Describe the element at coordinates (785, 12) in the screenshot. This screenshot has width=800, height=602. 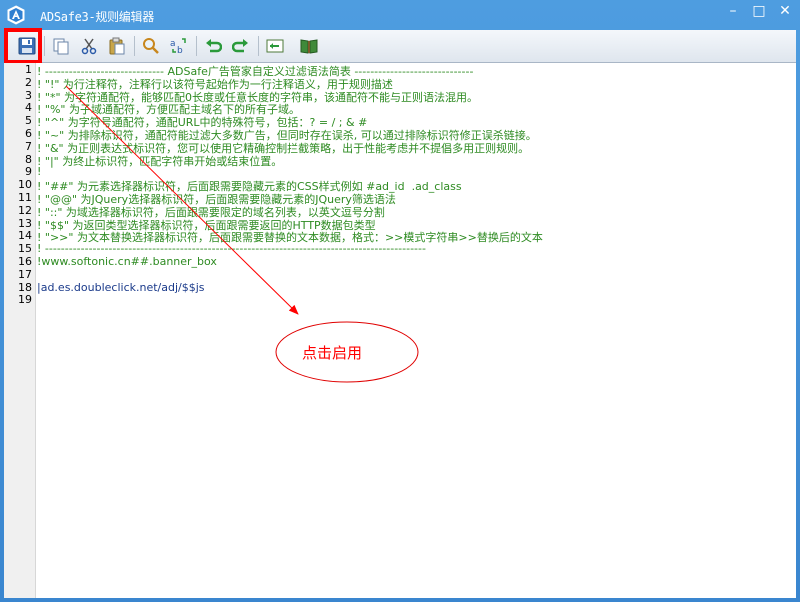
I see `close-button: ✕` at that location.